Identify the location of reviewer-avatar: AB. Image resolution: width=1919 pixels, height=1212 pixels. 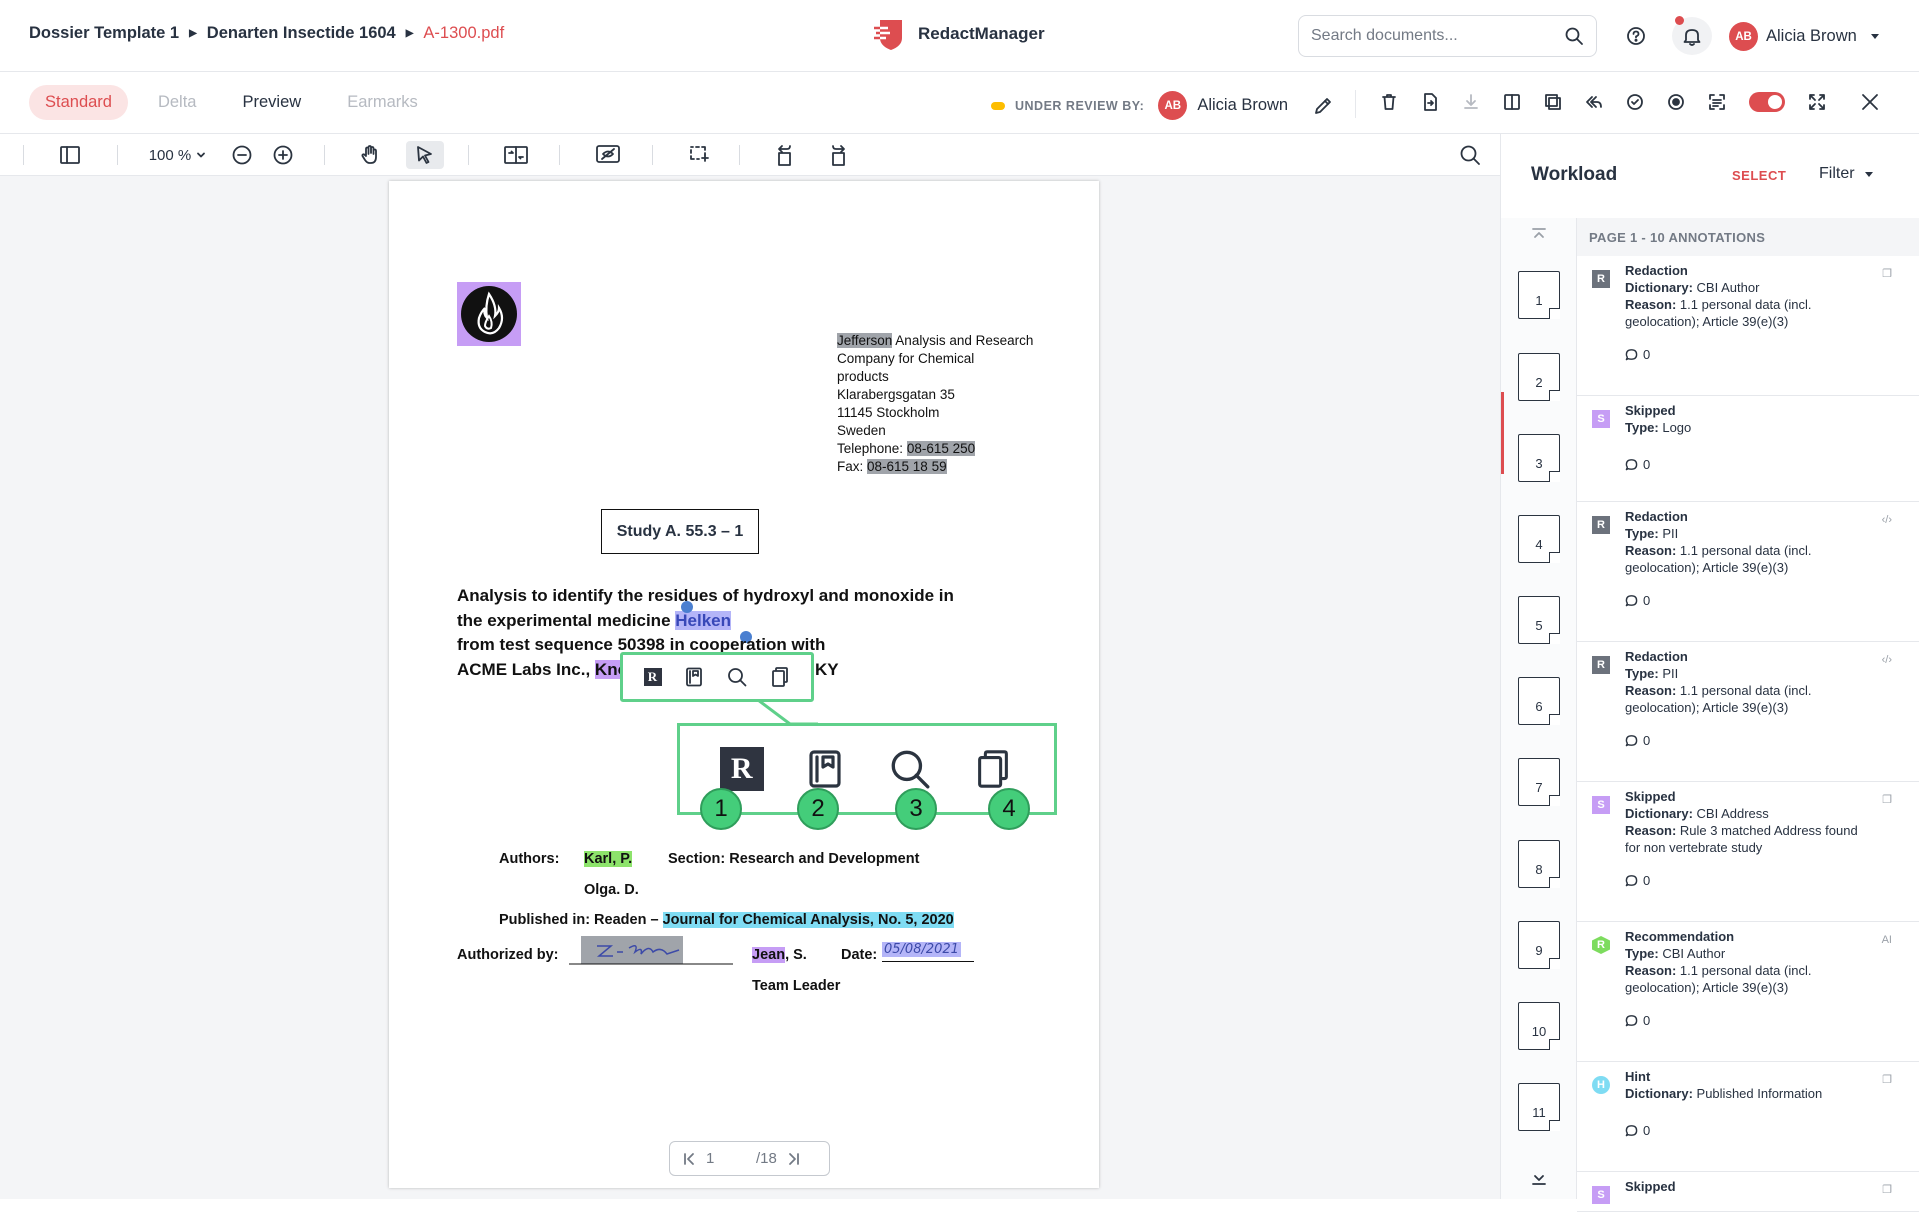
(1173, 105).